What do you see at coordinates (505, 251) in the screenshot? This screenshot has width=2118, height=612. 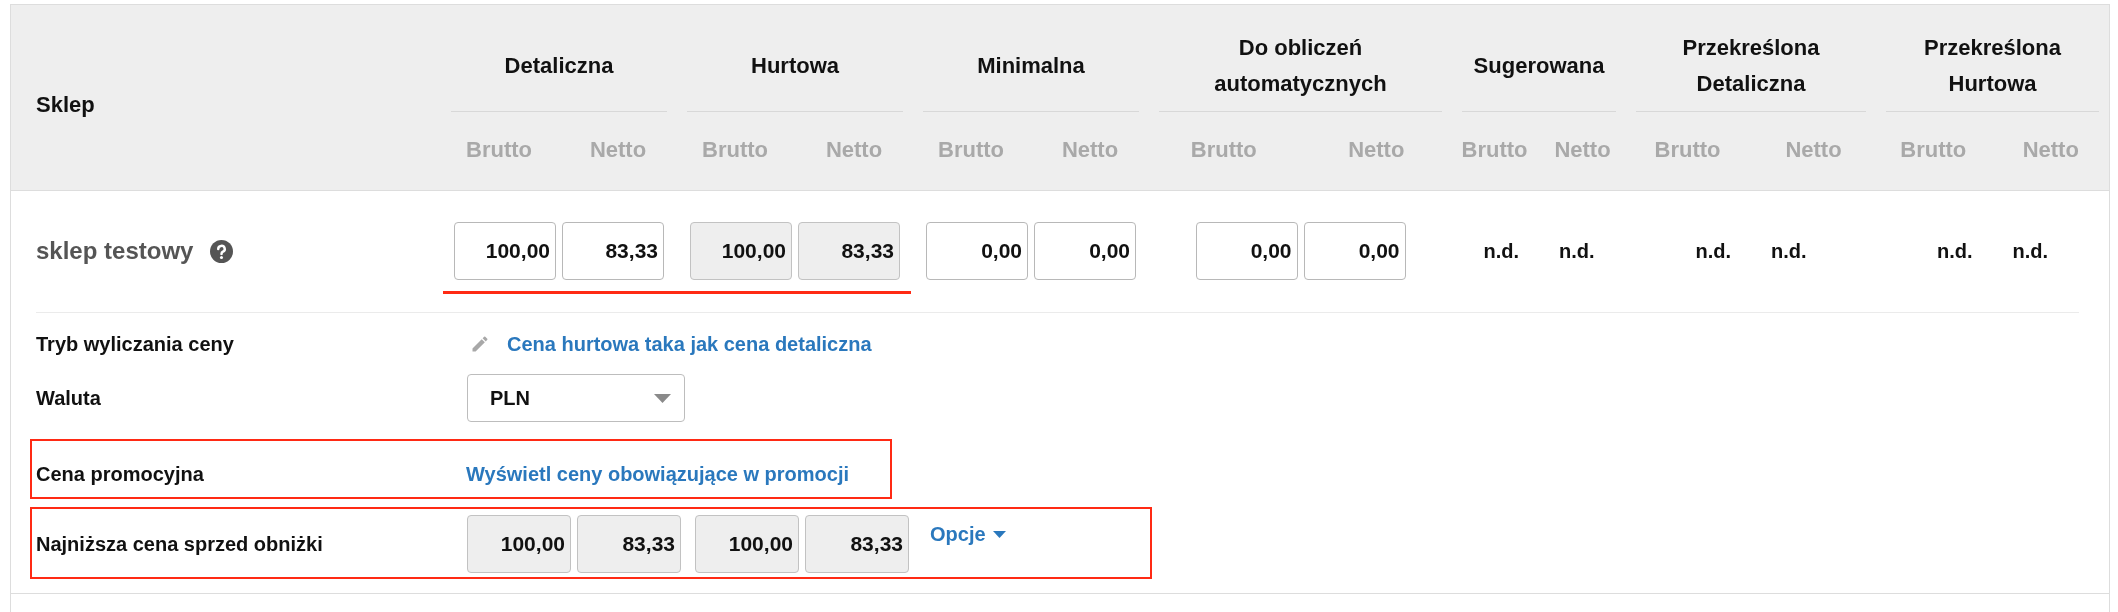 I see `price-input: 100,00` at bounding box center [505, 251].